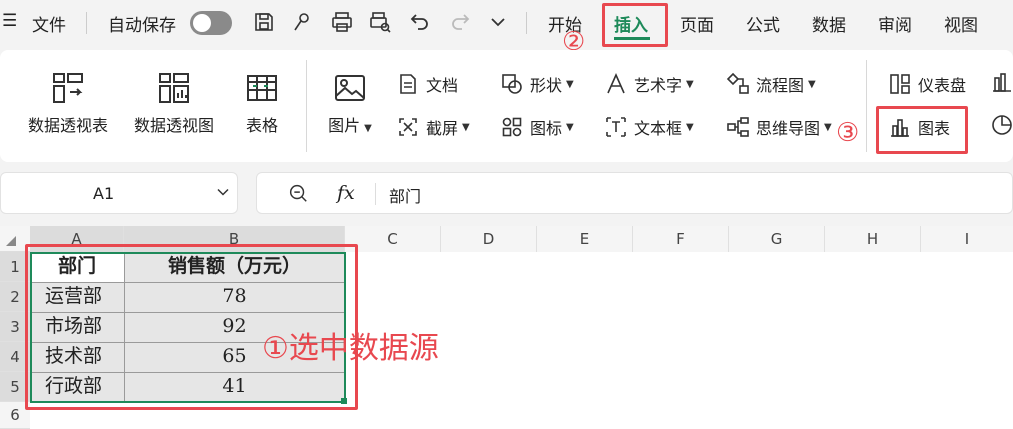 The image size is (1013, 429). Describe the element at coordinates (174, 88) in the screenshot. I see `pivot-chart-icon` at that location.